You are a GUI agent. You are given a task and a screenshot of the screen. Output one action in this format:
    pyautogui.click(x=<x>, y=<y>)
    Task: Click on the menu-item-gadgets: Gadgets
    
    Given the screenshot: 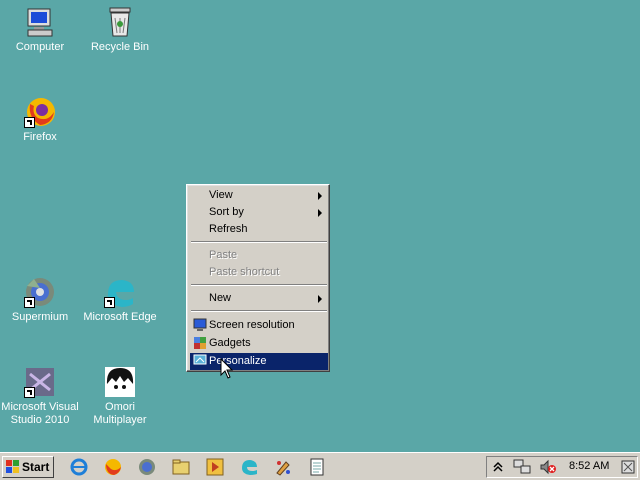 What is the action you would take?
    pyautogui.click(x=259, y=343)
    